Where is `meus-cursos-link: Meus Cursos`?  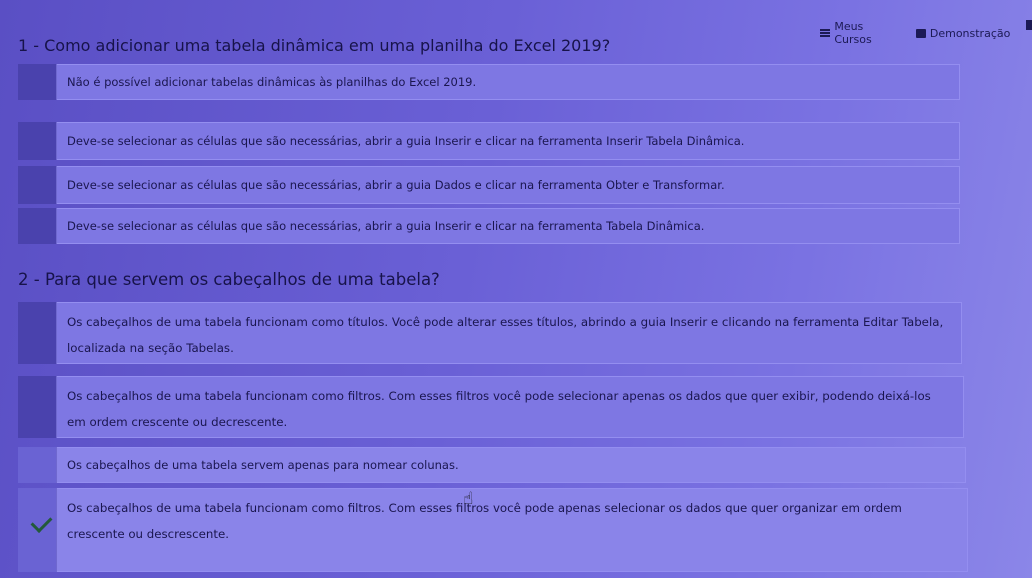
meus-cursos-link: Meus Cursos is located at coordinates (860, 33).